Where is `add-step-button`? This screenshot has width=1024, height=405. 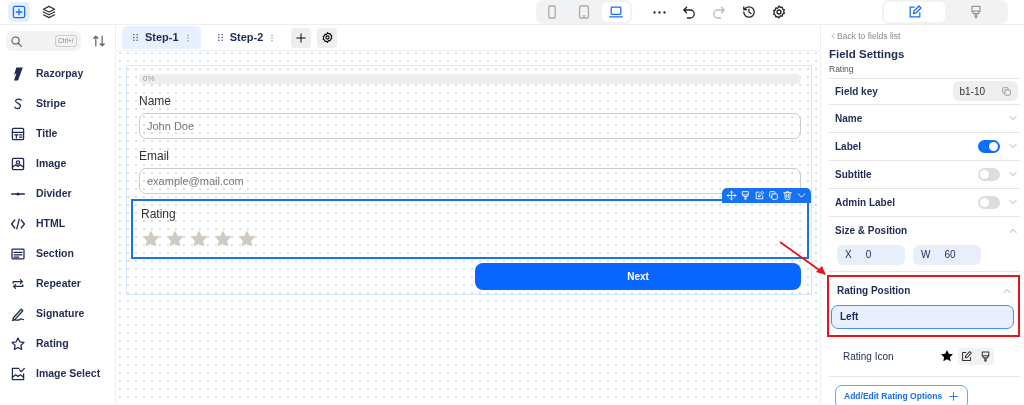
add-step-button is located at coordinates (301, 37).